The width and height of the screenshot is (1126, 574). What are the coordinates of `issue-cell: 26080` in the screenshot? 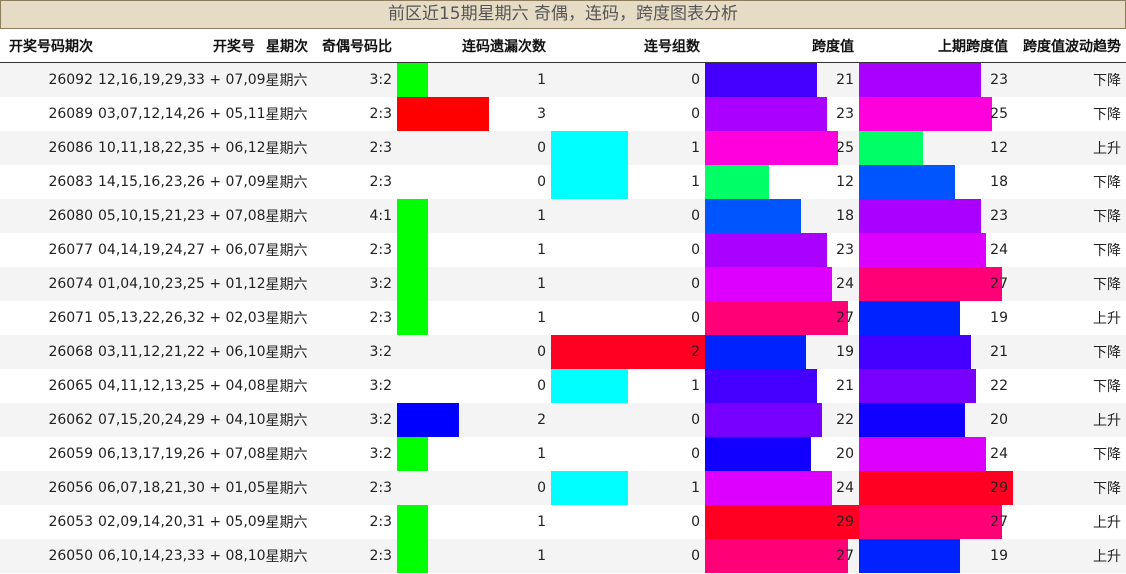 It's located at (49, 216).